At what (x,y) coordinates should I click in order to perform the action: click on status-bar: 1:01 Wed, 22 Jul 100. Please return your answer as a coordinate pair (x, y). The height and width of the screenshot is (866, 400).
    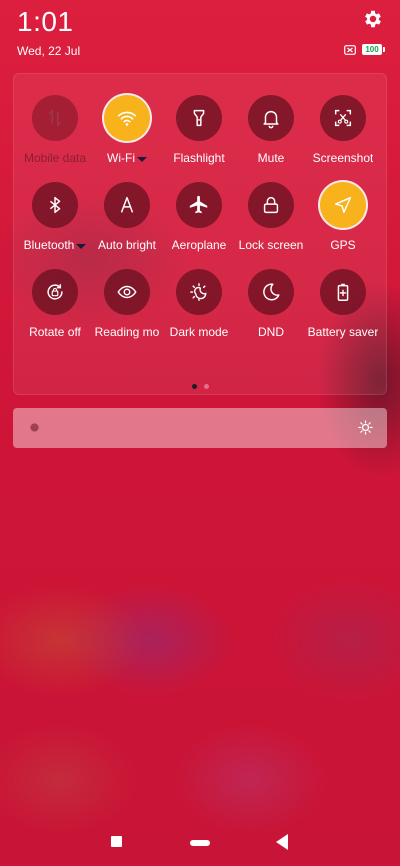
    Looking at the image, I should click on (200, 35).